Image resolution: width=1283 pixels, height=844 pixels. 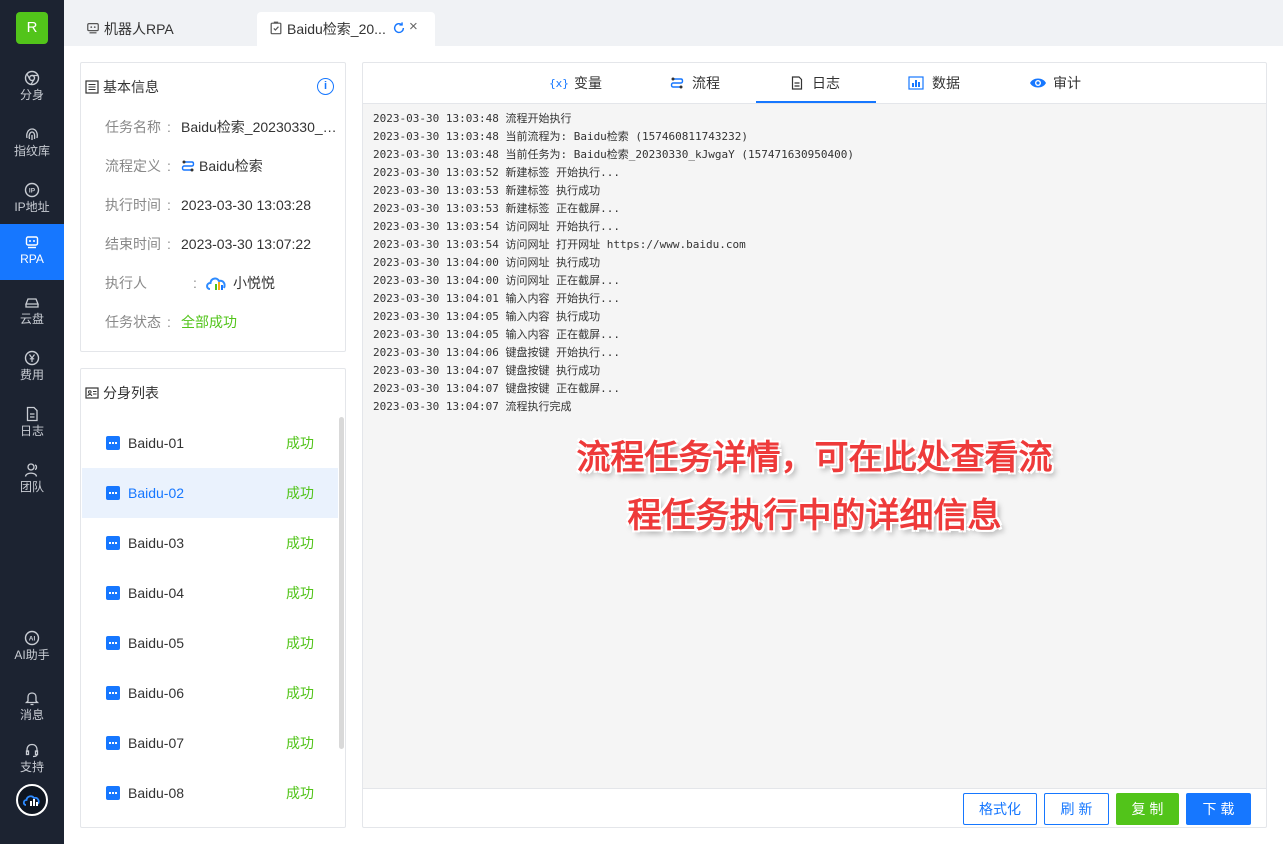 I want to click on log-line: 2023-03-30 13:03:48 流程开始执行, so click(x=472, y=118).